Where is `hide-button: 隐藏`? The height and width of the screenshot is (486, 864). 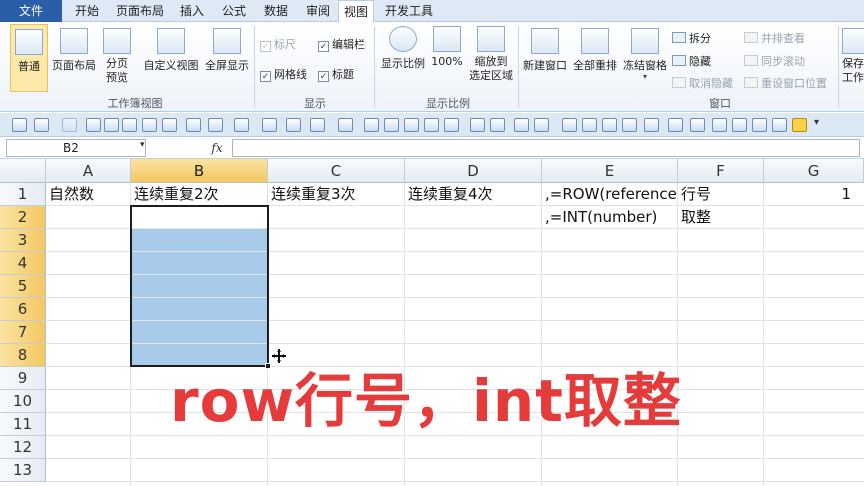
hide-button: 隐藏 is located at coordinates (691, 61).